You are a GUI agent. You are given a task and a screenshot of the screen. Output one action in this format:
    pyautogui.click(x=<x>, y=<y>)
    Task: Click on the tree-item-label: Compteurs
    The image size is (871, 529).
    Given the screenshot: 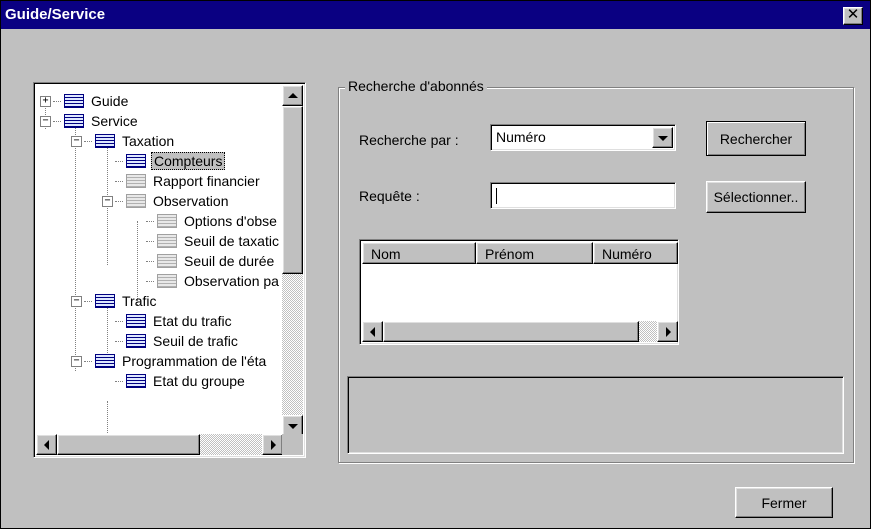 What is the action you would take?
    pyautogui.click(x=188, y=161)
    